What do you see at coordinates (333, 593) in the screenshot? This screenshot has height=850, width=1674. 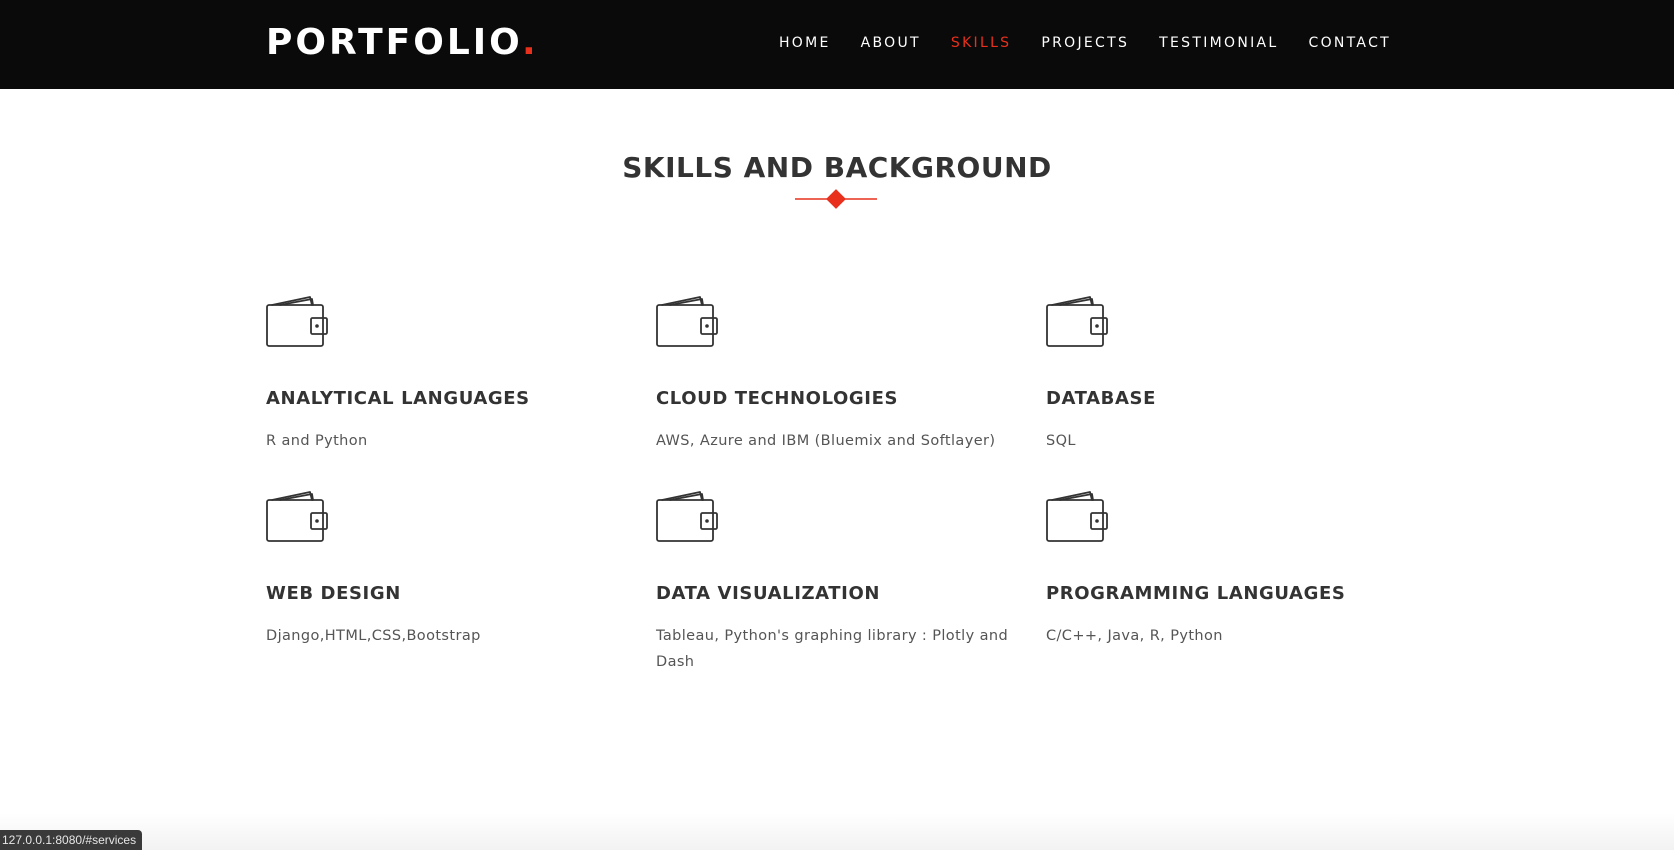 I see `skill-title: WEB DESIGN` at bounding box center [333, 593].